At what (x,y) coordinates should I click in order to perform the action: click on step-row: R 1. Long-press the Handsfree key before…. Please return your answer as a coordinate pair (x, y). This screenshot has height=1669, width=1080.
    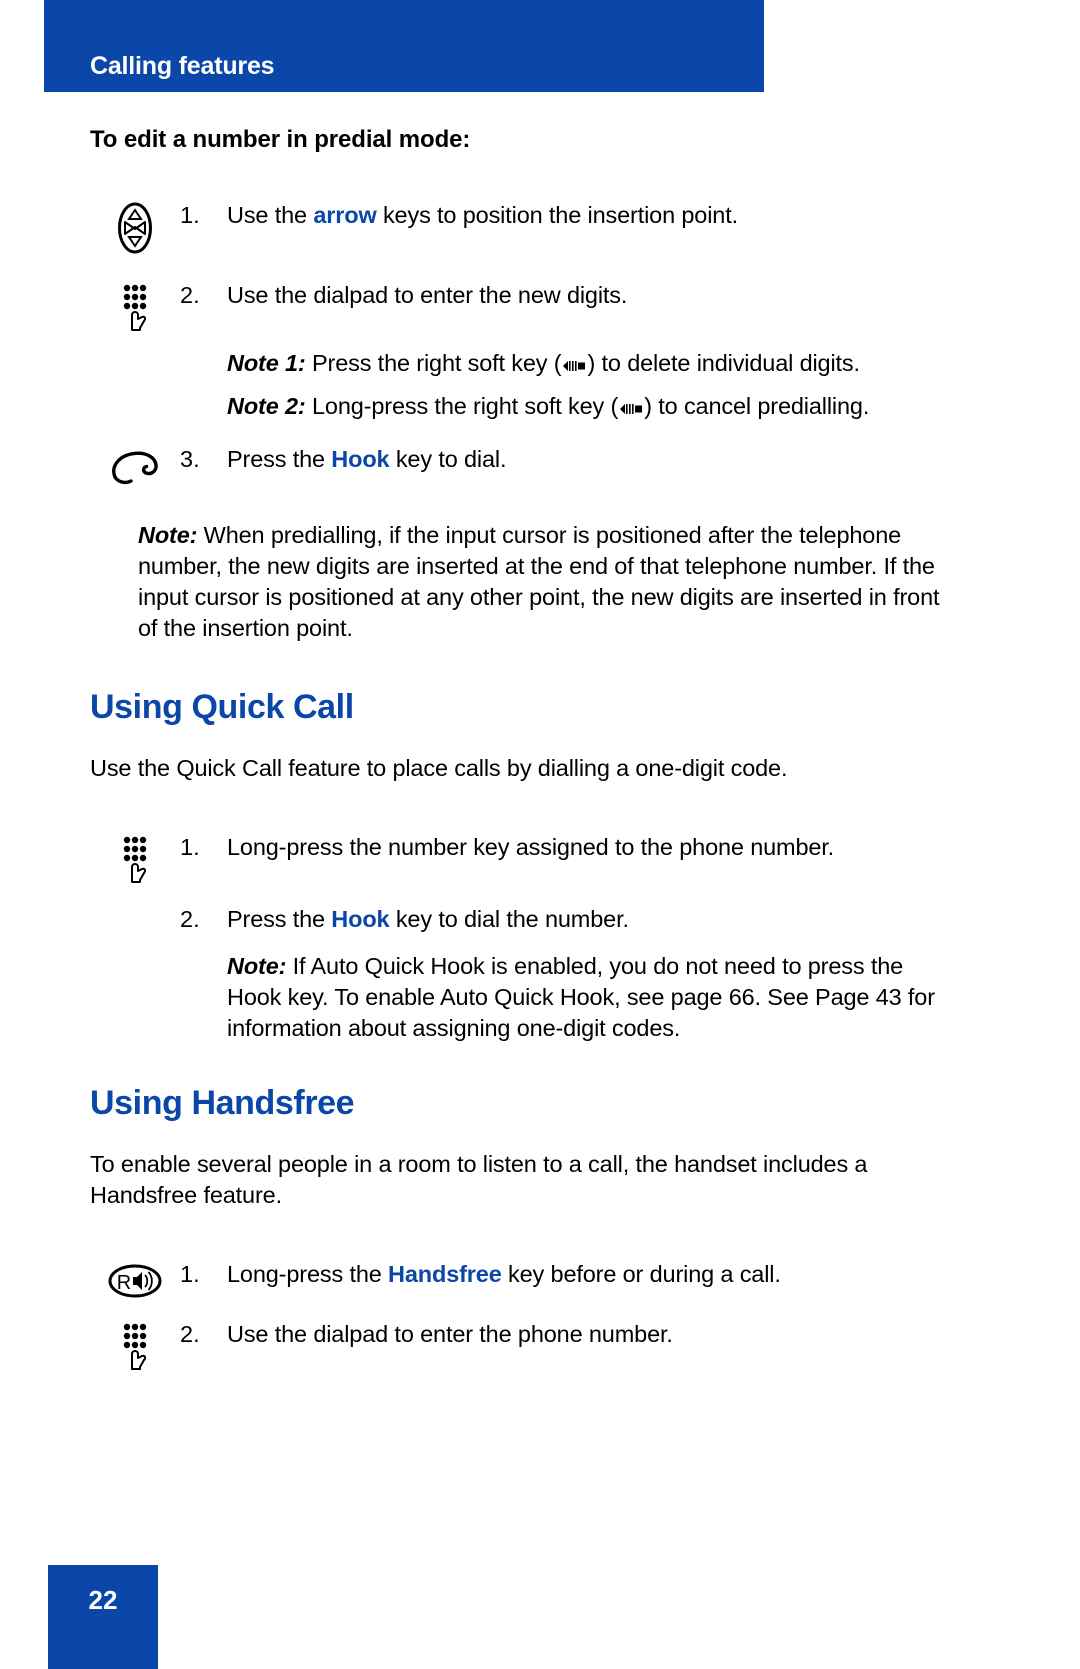
    Looking at the image, I should click on (520, 1280).